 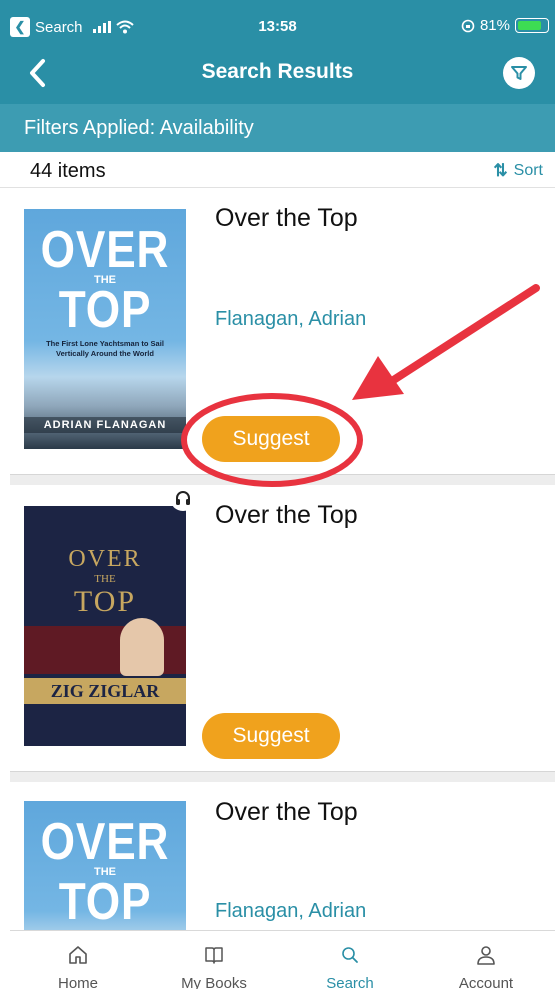 What do you see at coordinates (277, 170) in the screenshot?
I see `results-header: 44 items ⇅ Sort` at bounding box center [277, 170].